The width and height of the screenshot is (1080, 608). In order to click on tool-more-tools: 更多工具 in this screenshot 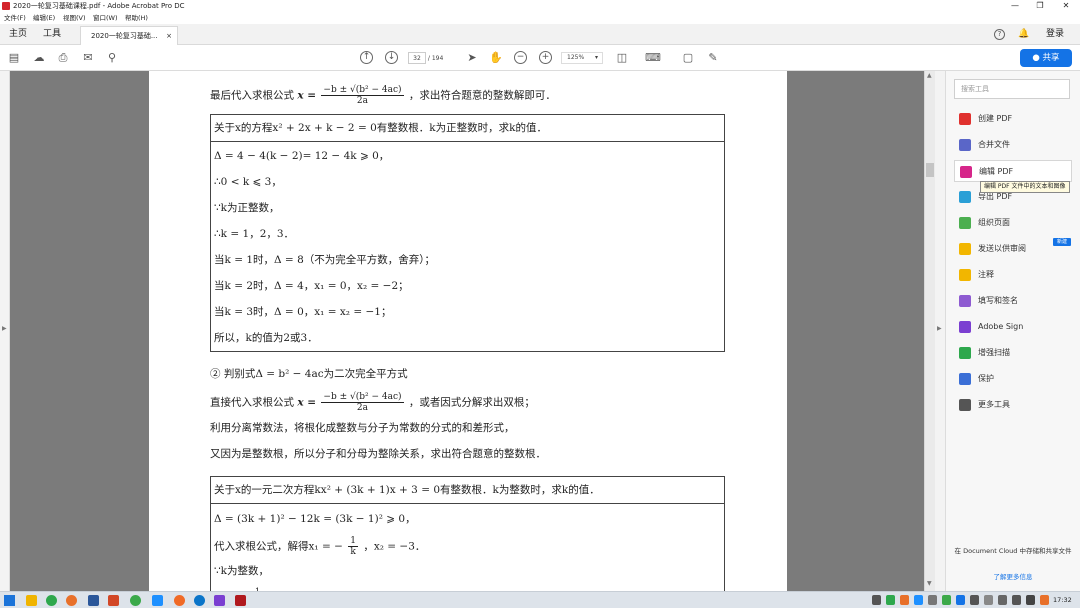, I will do `click(1013, 405)`.